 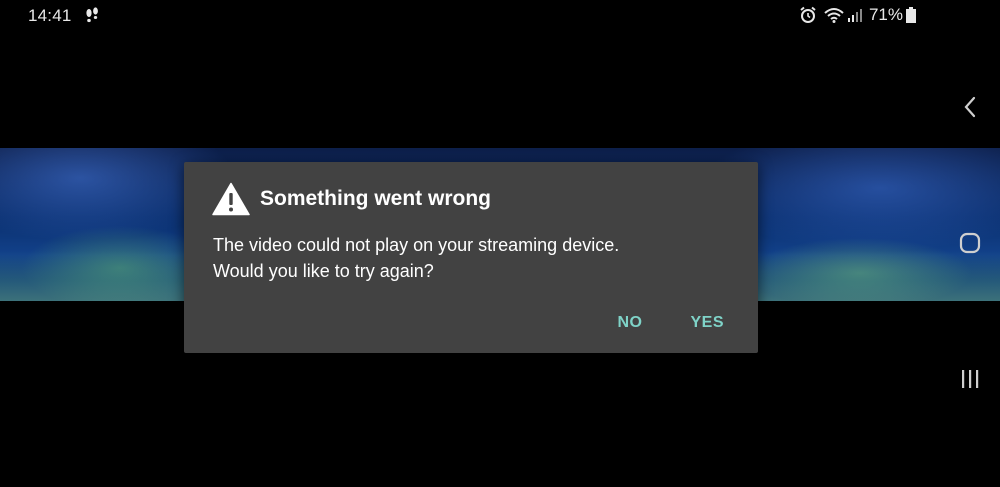 What do you see at coordinates (500, 16) in the screenshot?
I see `status-bar: 14:41 71%` at bounding box center [500, 16].